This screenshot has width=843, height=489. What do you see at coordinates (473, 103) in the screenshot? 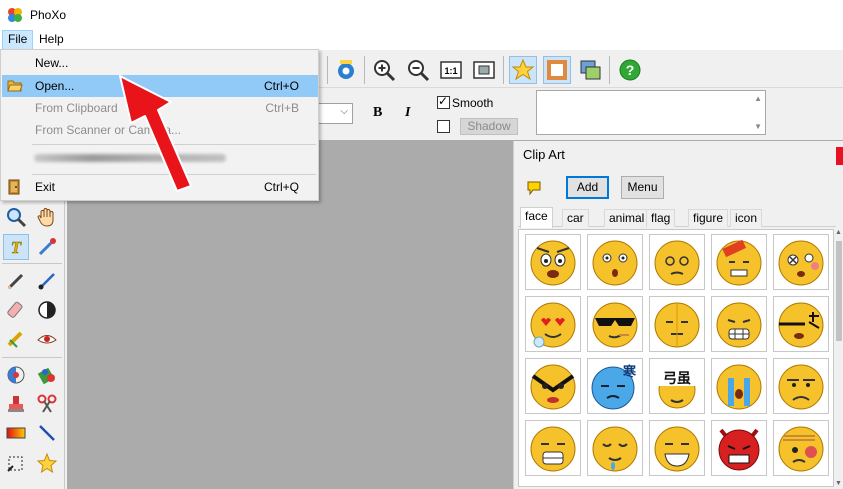
I see `smooth-label: Smooth` at bounding box center [473, 103].